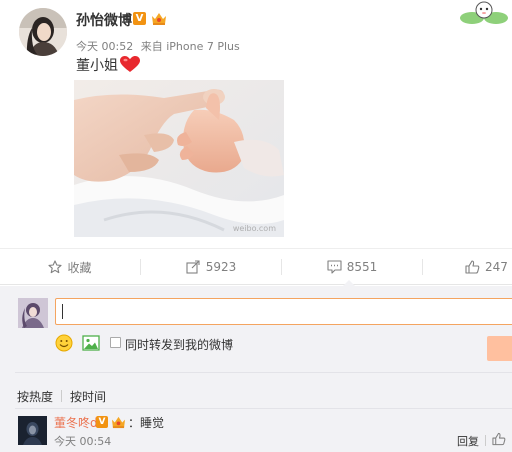  What do you see at coordinates (104, 20) in the screenshot?
I see `author-name: 孙怡微博` at bounding box center [104, 20].